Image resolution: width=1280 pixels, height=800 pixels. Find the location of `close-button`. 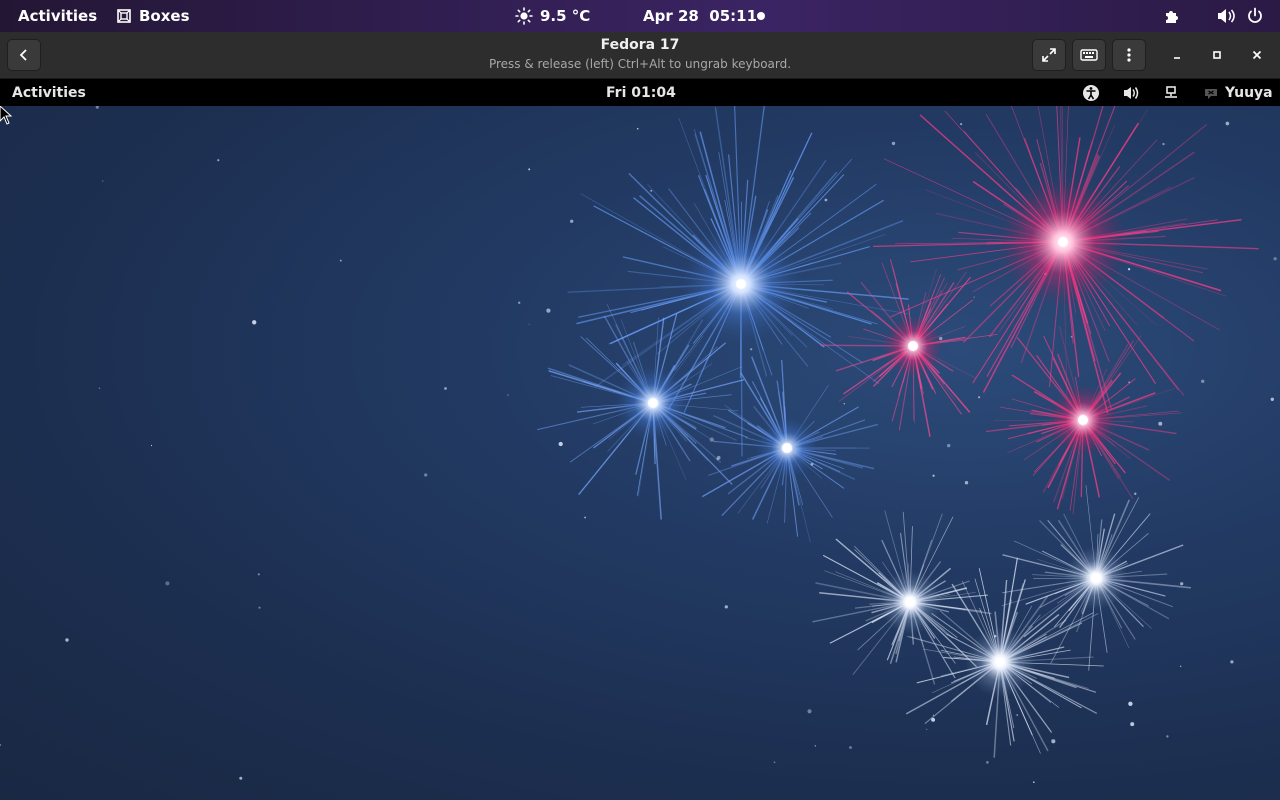

close-button is located at coordinates (1257, 55).